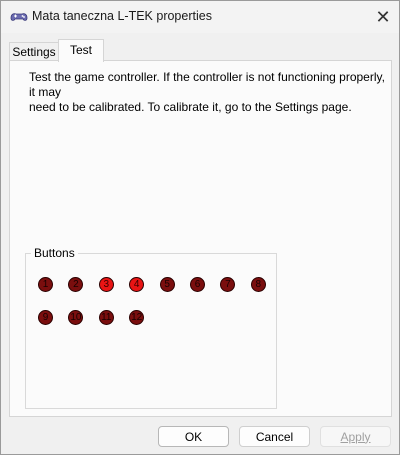 This screenshot has height=455, width=400. Describe the element at coordinates (193, 436) in the screenshot. I see `ok-button: OK` at that location.